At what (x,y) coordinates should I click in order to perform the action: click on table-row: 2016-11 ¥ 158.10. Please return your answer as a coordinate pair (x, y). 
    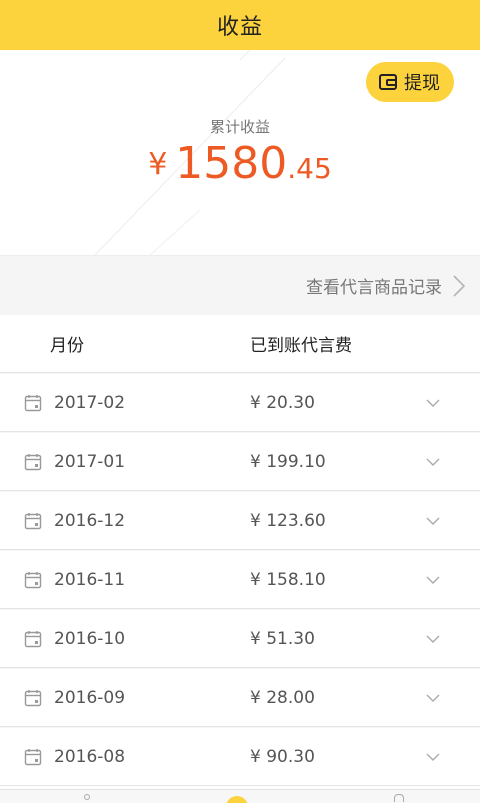
    Looking at the image, I should click on (240, 579).